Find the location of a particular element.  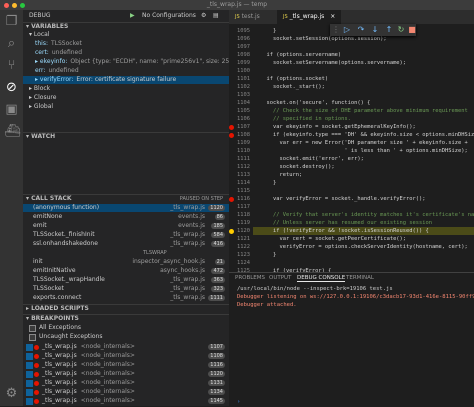

frame-name: TLSSocket is located at coordinates (48, 288).